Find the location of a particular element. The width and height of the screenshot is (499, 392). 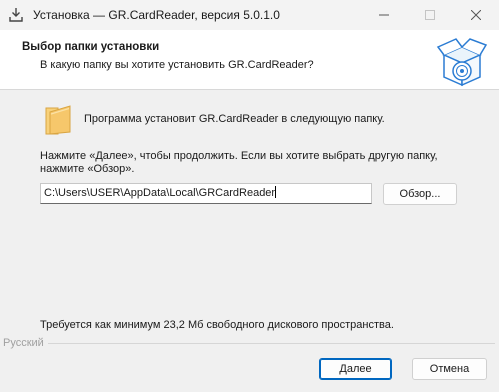

next-button-label: Далее is located at coordinates (355, 369).